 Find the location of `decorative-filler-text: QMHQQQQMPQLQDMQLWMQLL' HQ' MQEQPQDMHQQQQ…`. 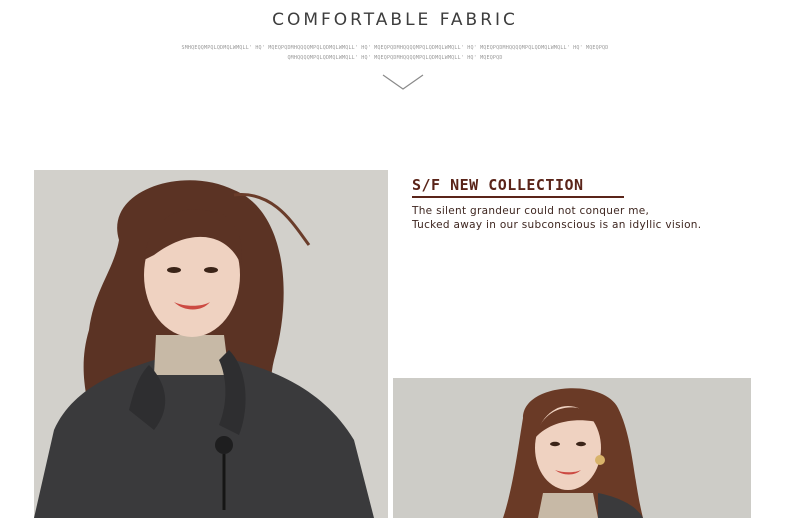

decorative-filler-text: QMHQQQQMPQLQDMQLWMQLL' HQ' MQEQPQDMHQQQQ… is located at coordinates (395, 58).